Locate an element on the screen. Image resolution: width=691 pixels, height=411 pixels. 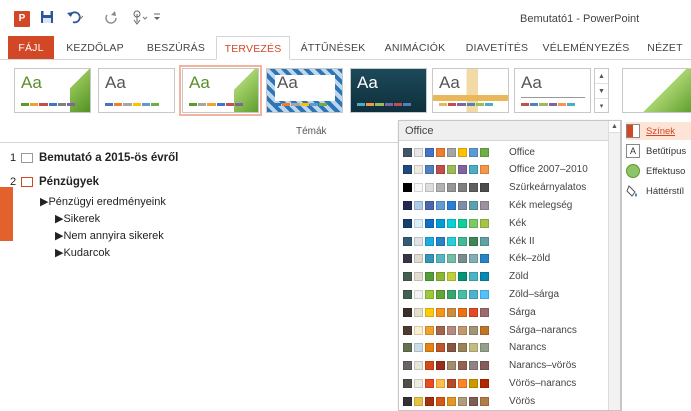
touch-mode-icon is located at coordinates (139, 20).